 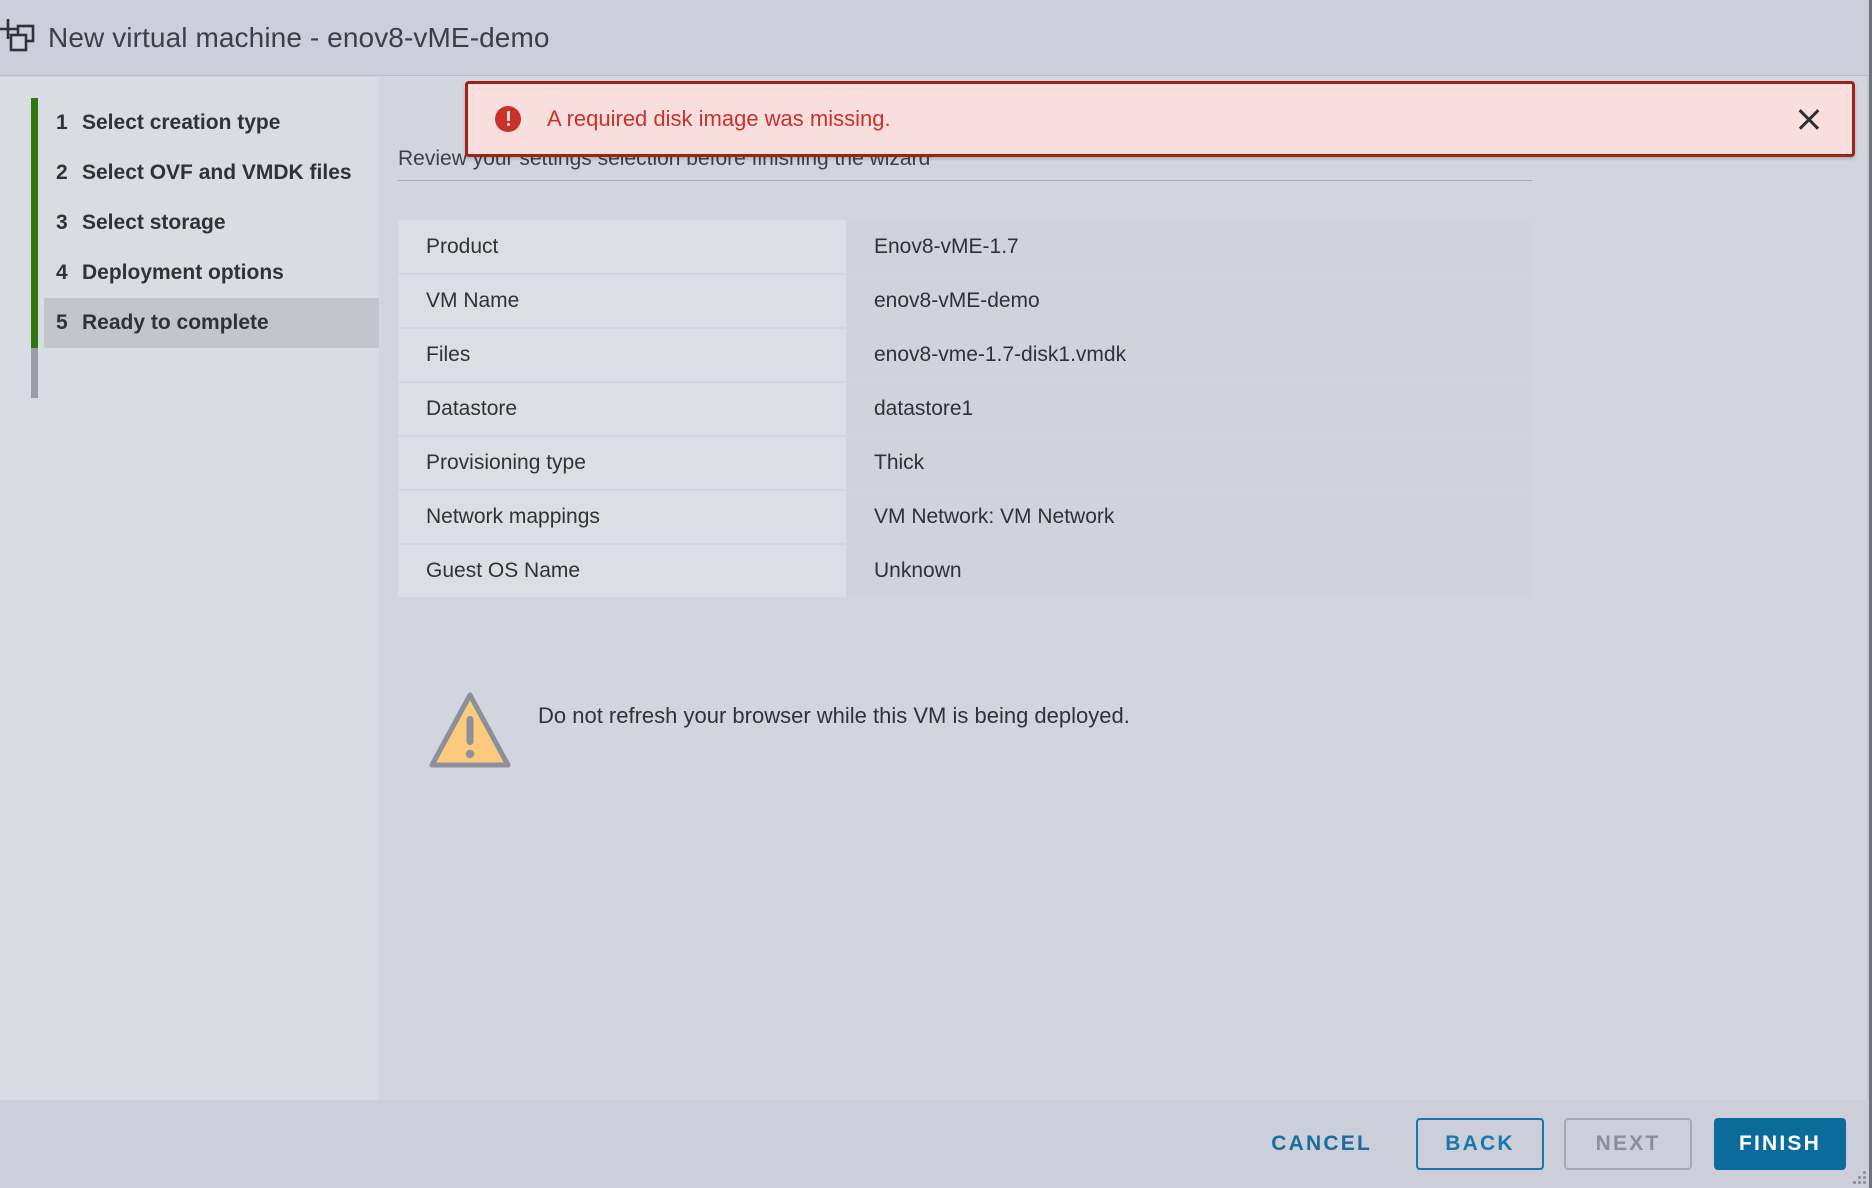 I want to click on steps-progress-rail-current, so click(x=34, y=373).